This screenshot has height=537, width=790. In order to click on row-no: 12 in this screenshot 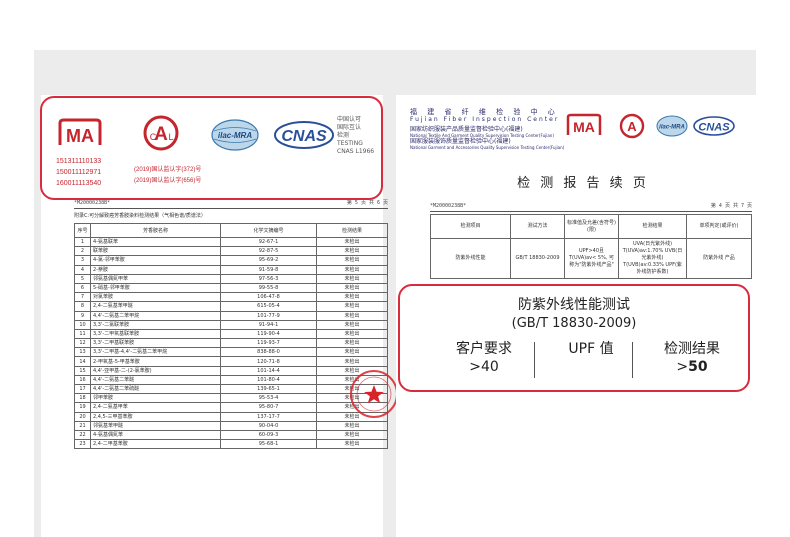, I will do `click(82, 343)`.